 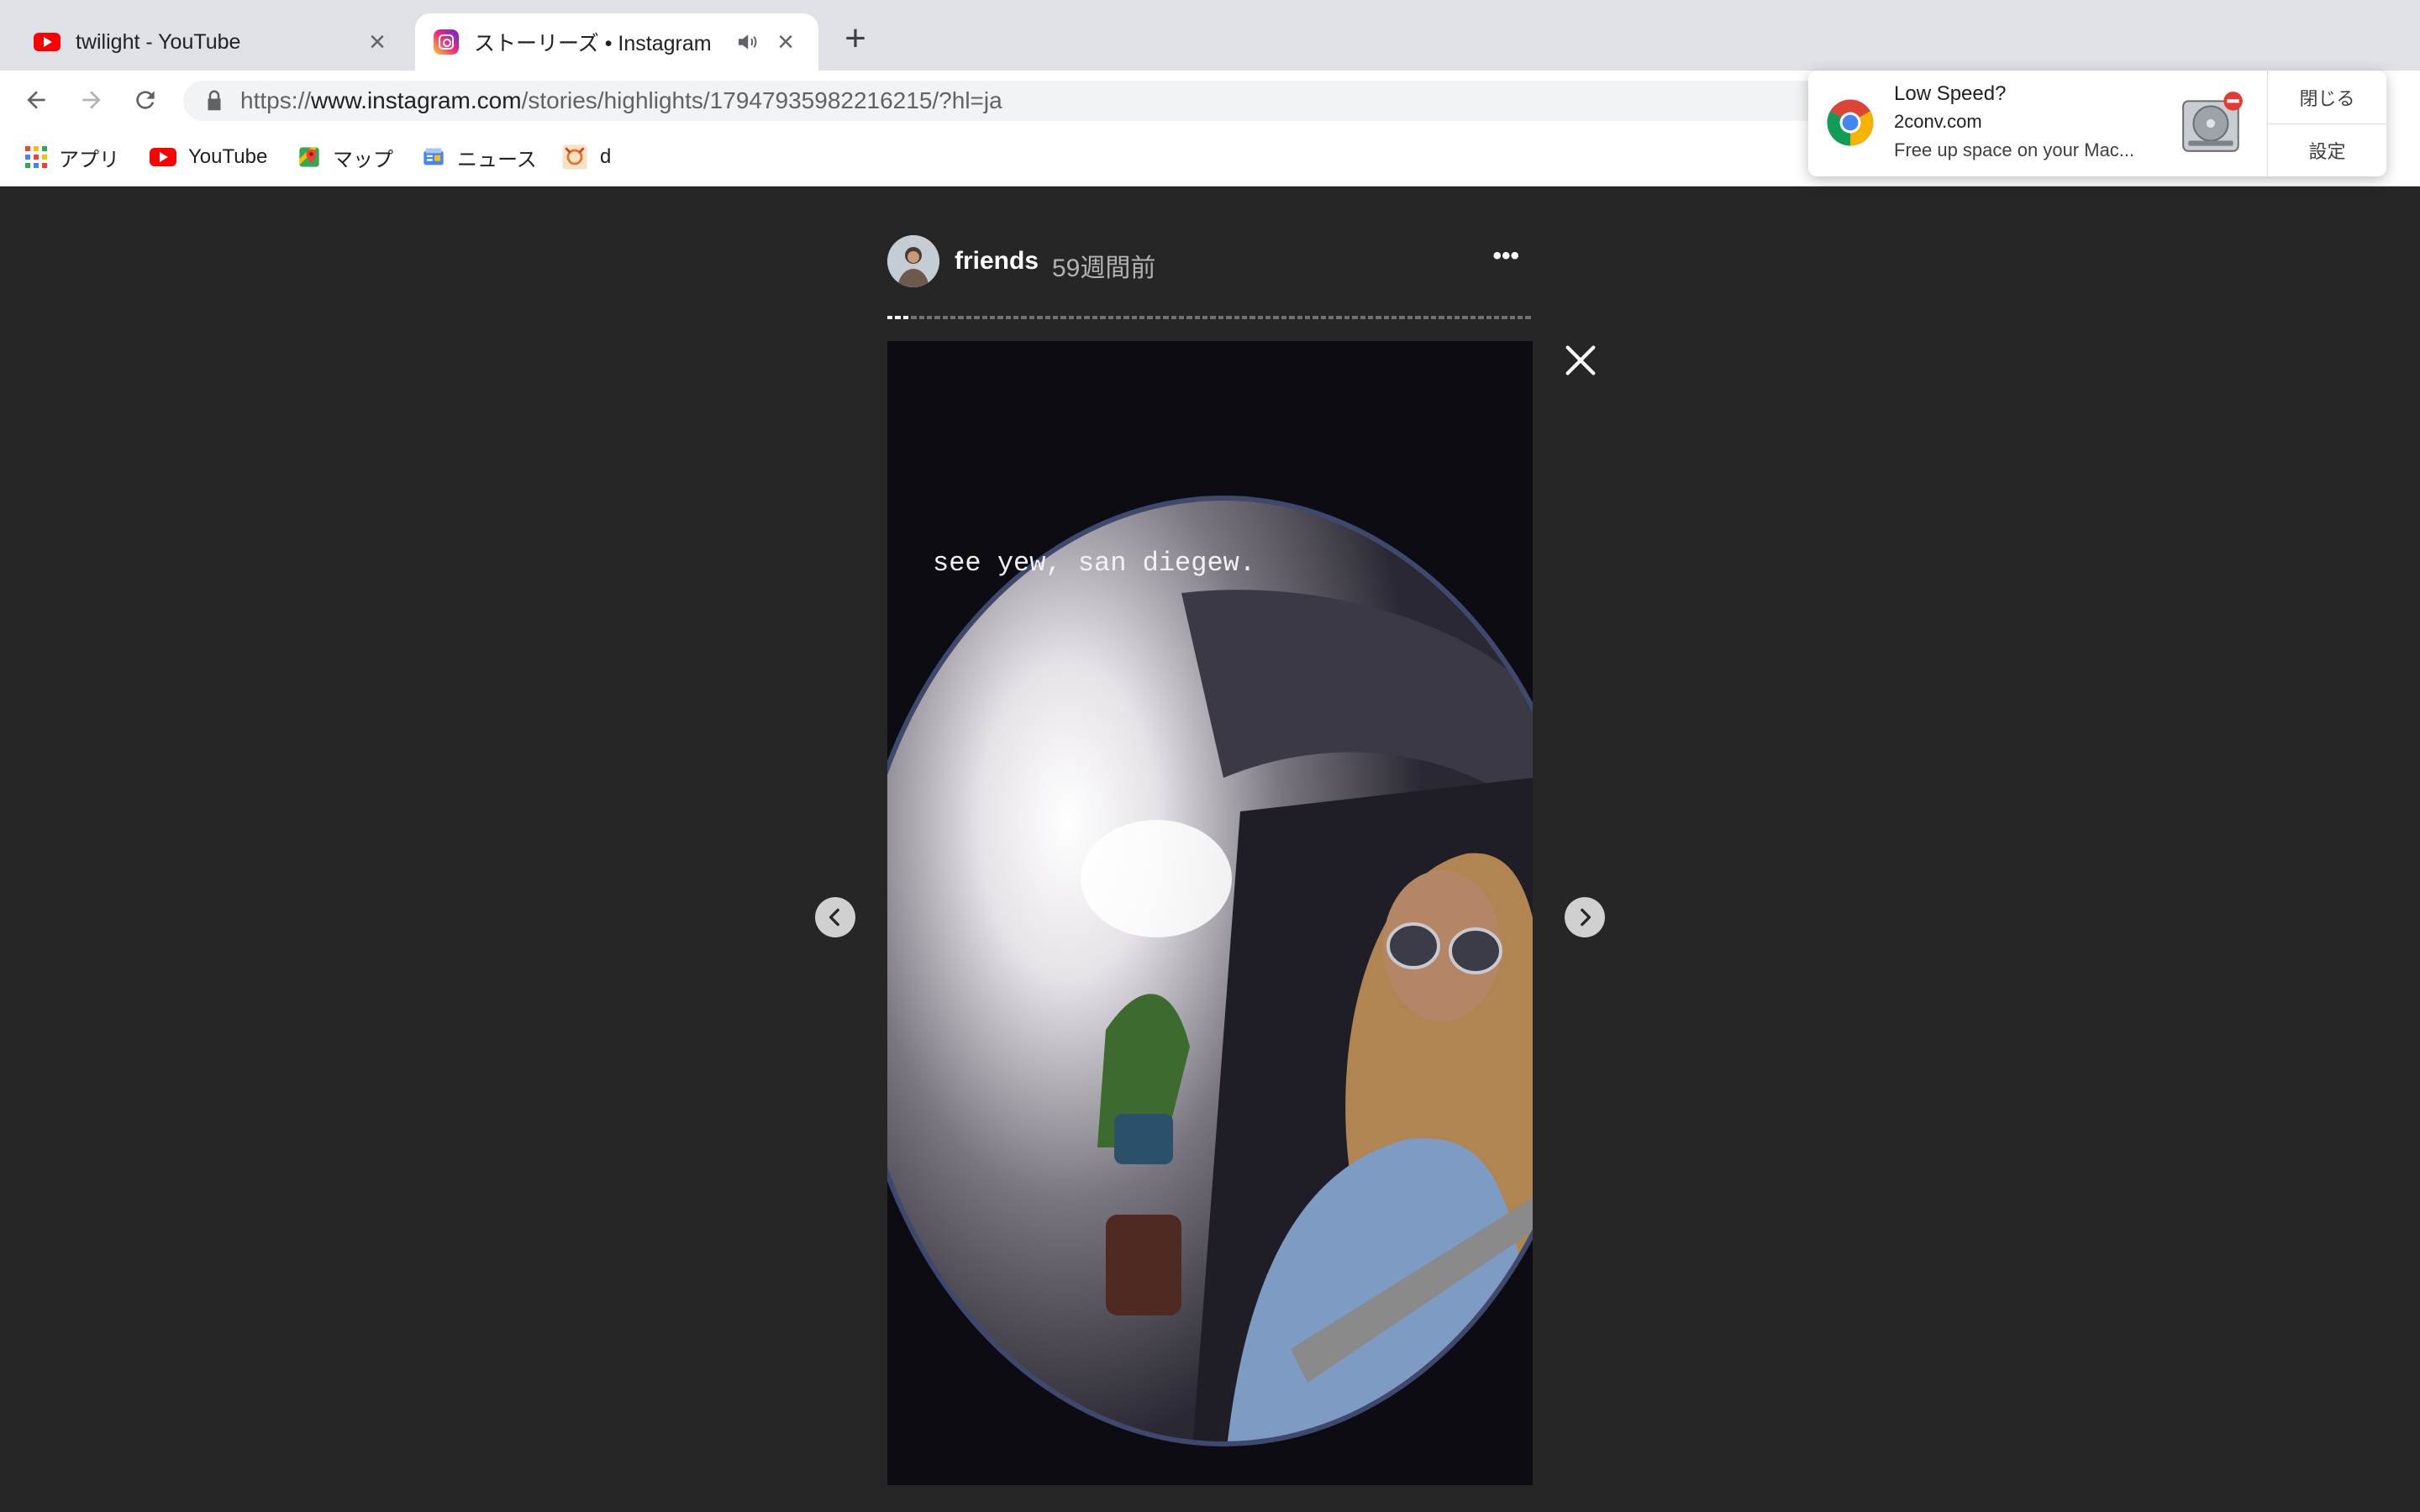 I want to click on bookmark-d: d, so click(x=586, y=157).